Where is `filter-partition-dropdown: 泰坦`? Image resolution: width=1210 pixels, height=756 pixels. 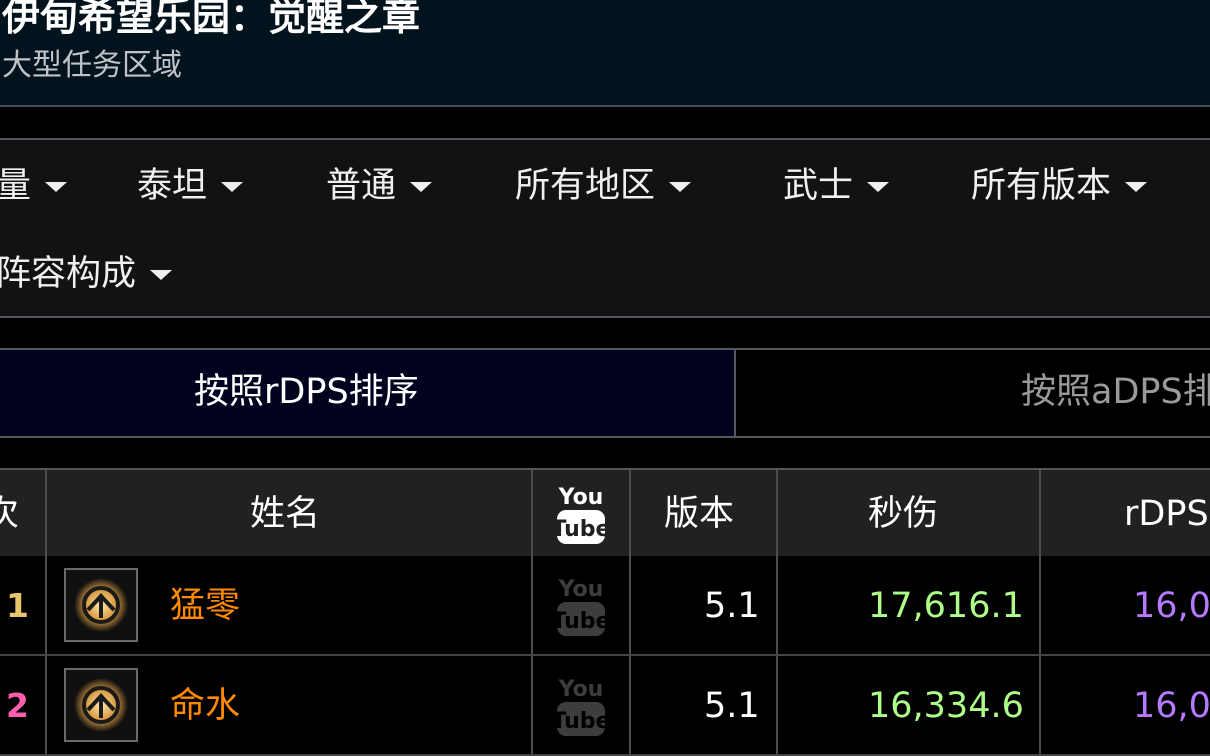 filter-partition-dropdown: 泰坦 is located at coordinates (190, 186).